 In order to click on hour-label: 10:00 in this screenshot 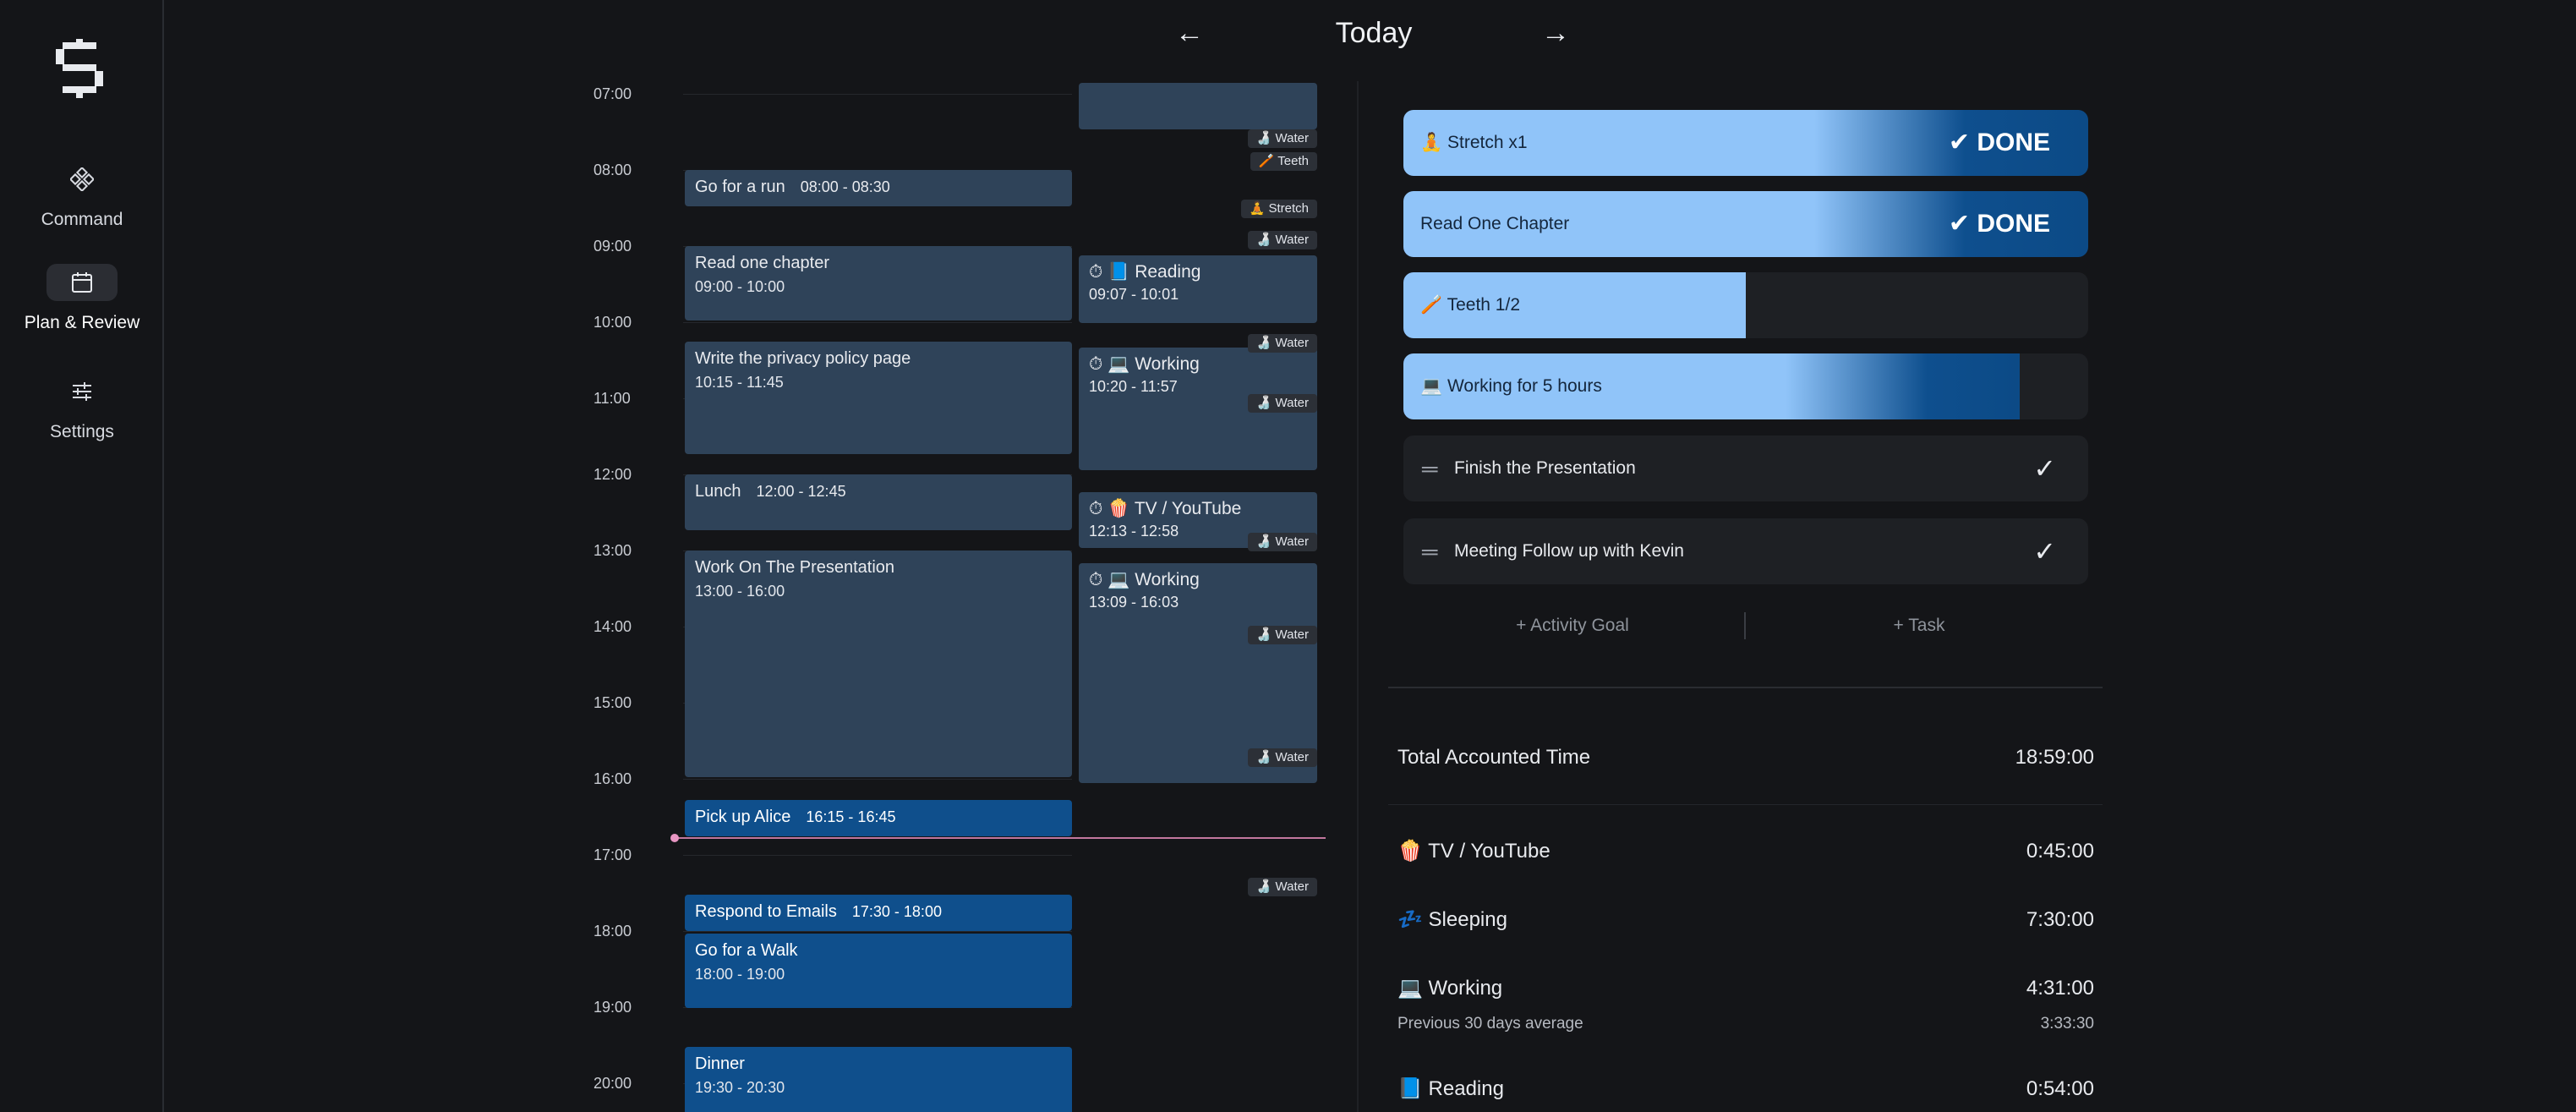, I will do `click(613, 322)`.